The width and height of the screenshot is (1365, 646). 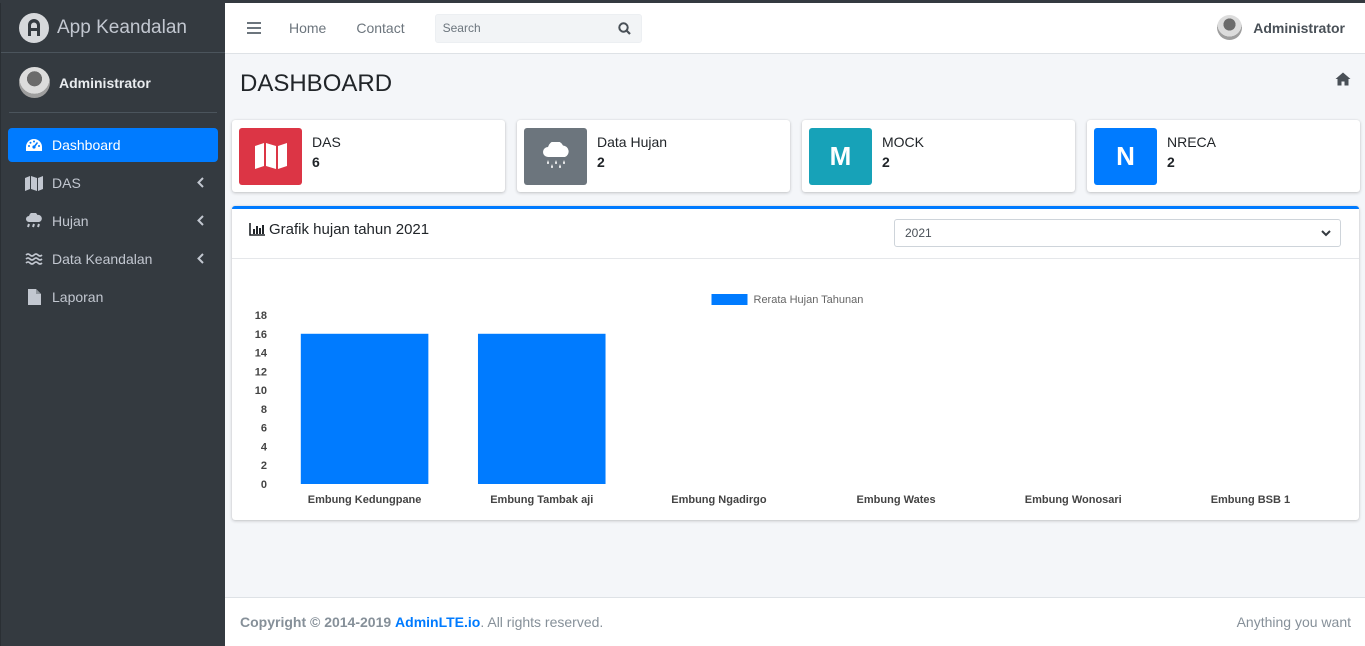 What do you see at coordinates (113, 297) in the screenshot?
I see `sidebar-item-laporan: Laporan` at bounding box center [113, 297].